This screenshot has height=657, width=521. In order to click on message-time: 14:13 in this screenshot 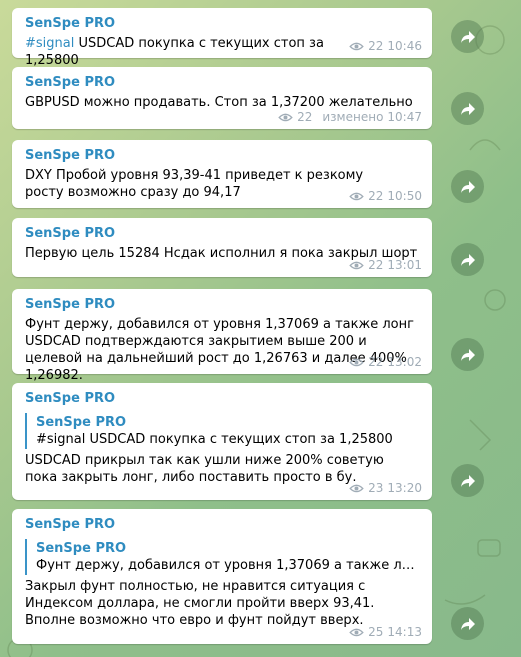, I will do `click(404, 632)`.